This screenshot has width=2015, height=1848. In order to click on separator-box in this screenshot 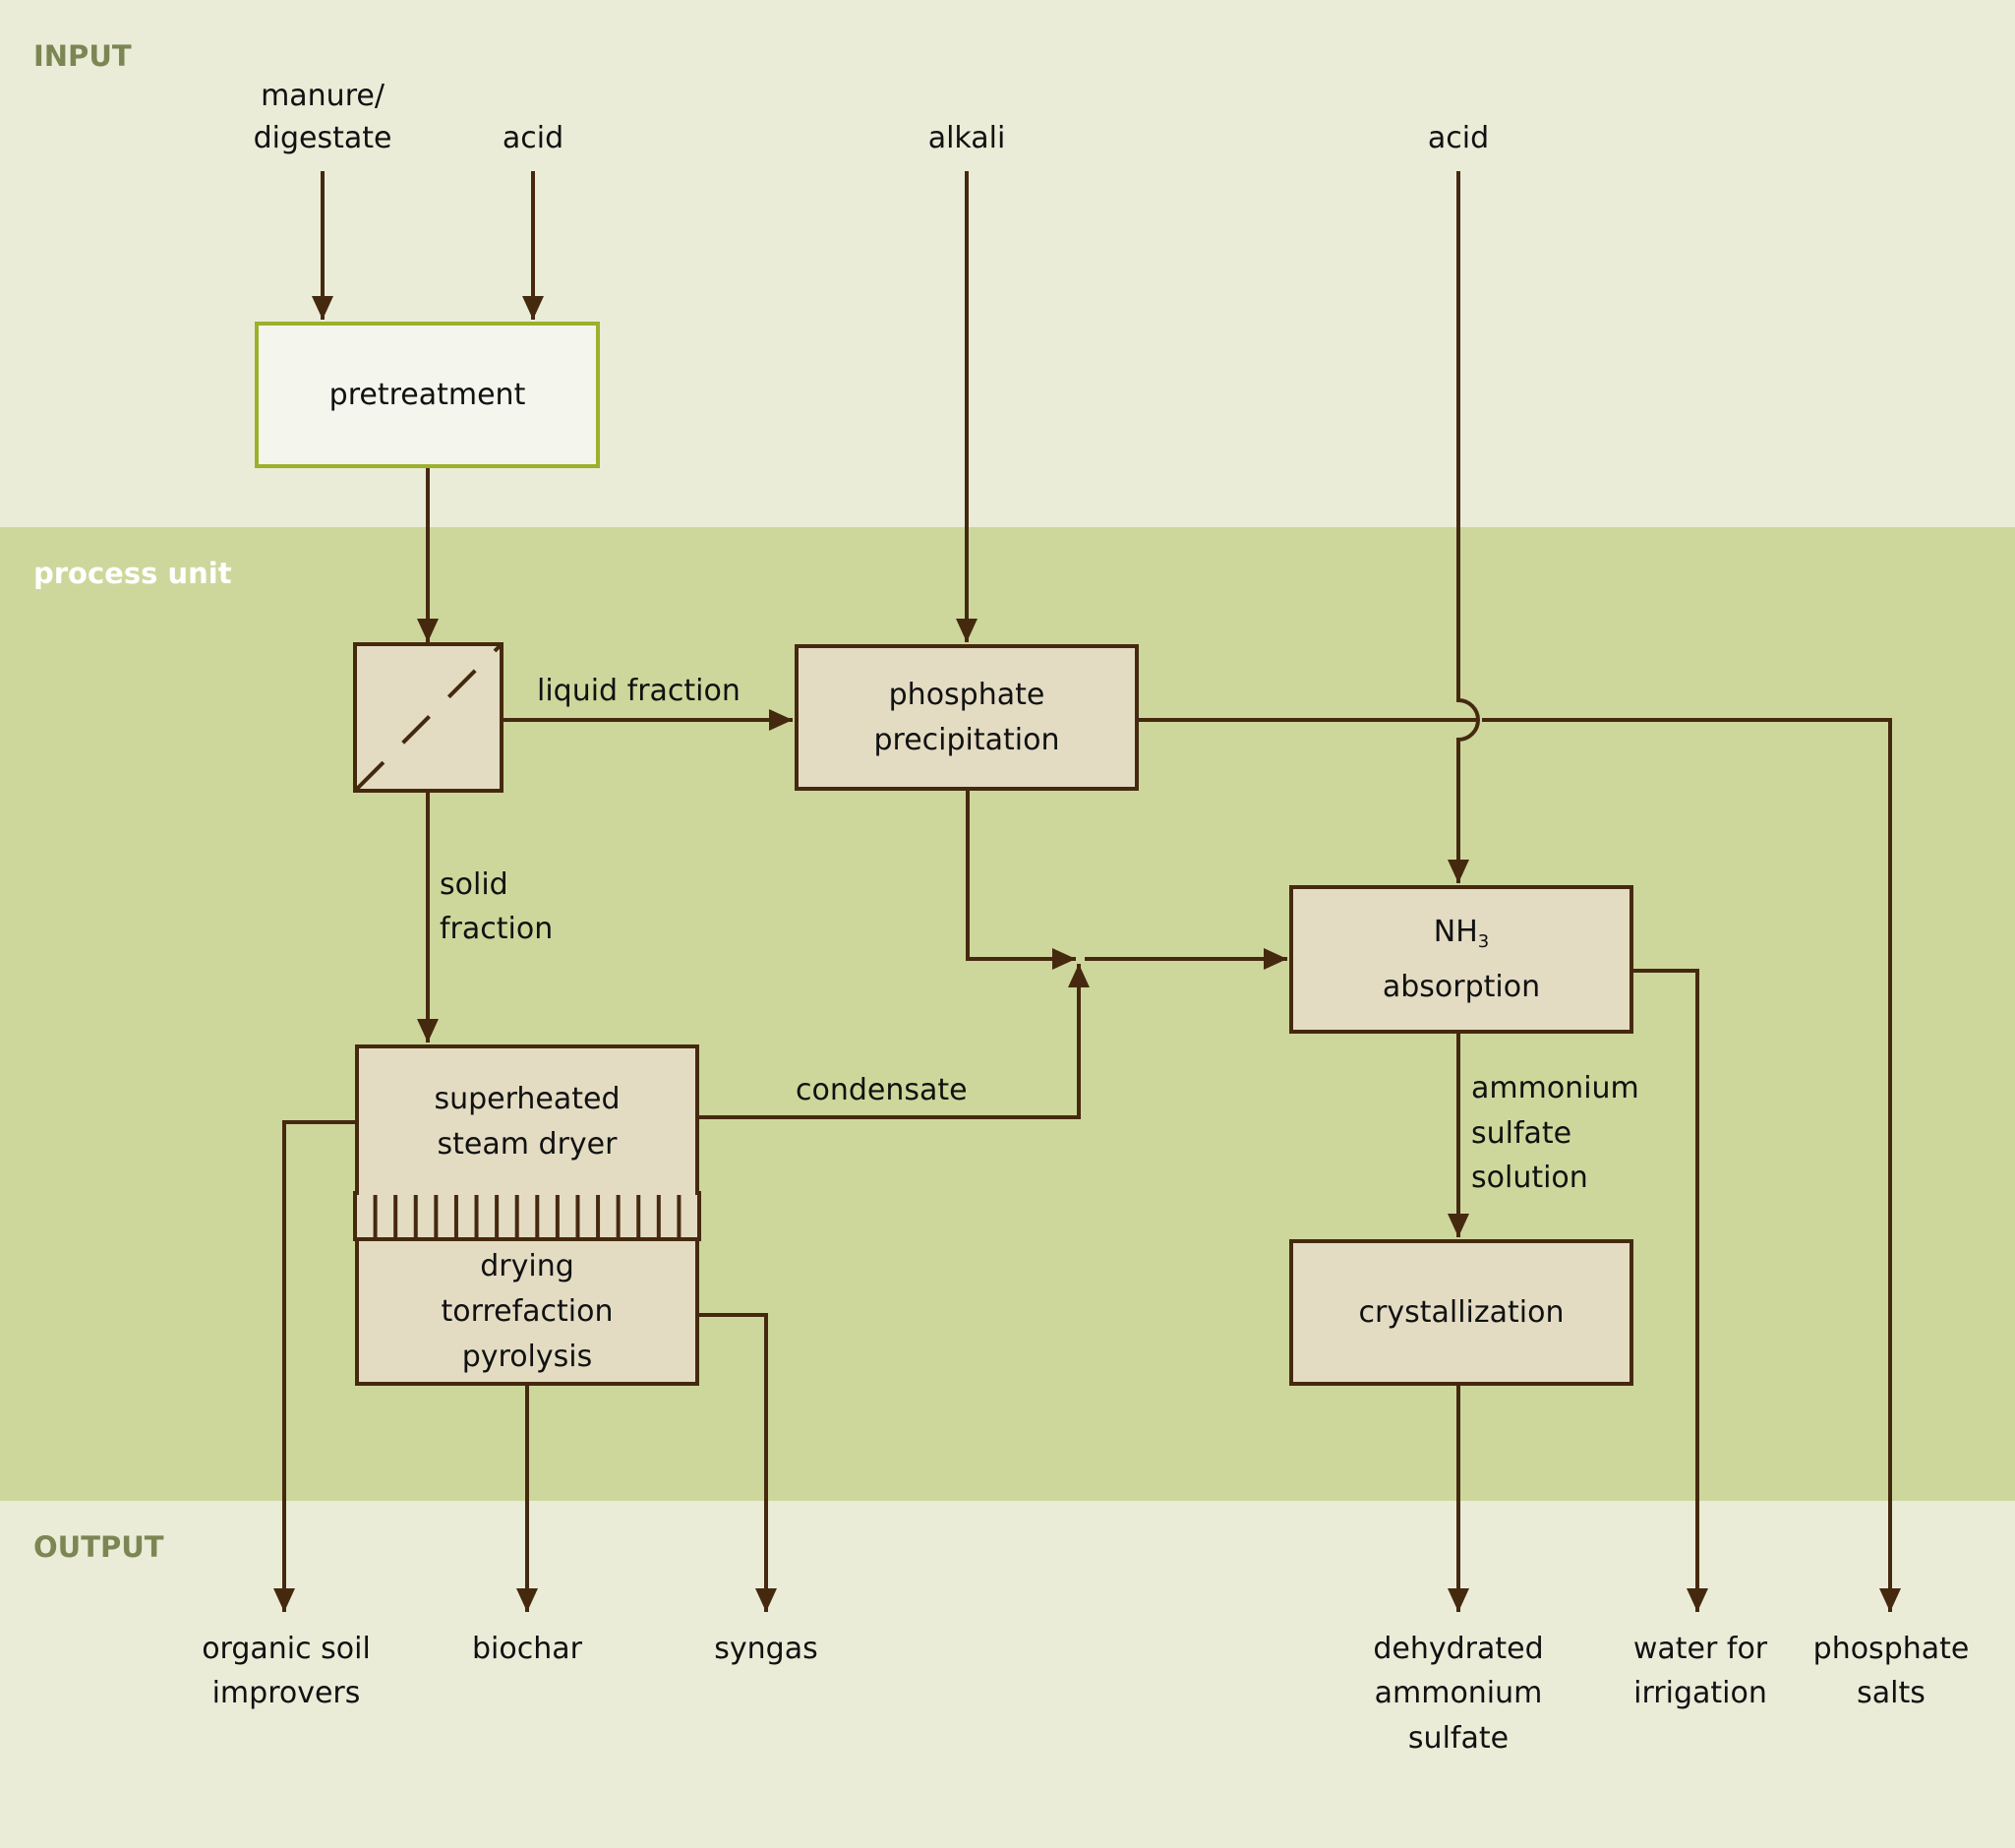, I will do `click(429, 717)`.